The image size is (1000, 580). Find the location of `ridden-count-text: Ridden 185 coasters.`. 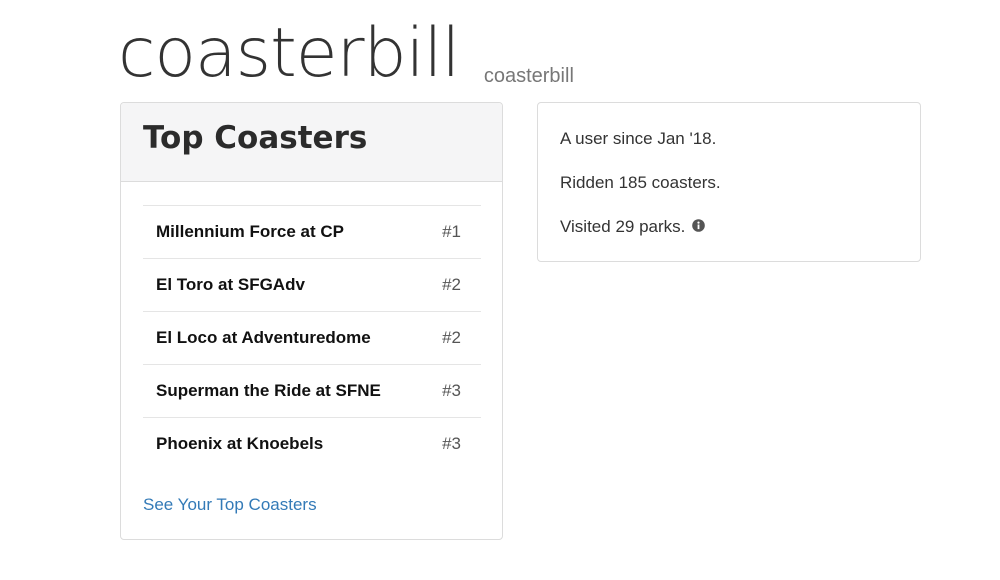

ridden-count-text: Ridden 185 coasters. is located at coordinates (640, 182).